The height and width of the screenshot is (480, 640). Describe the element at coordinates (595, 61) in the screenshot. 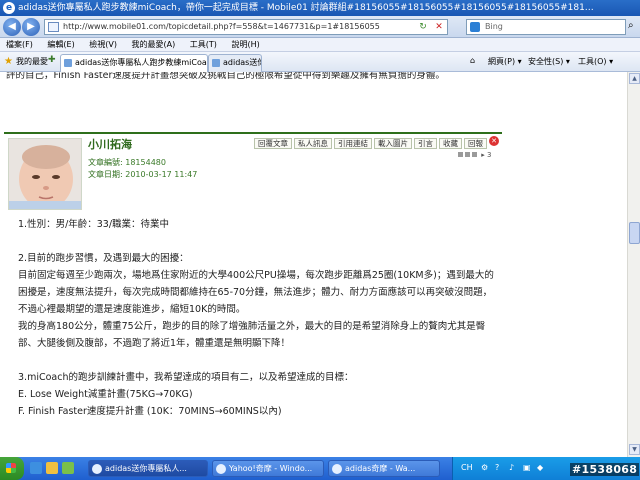

I see `tools-menu: 工具(O) ▾` at that location.